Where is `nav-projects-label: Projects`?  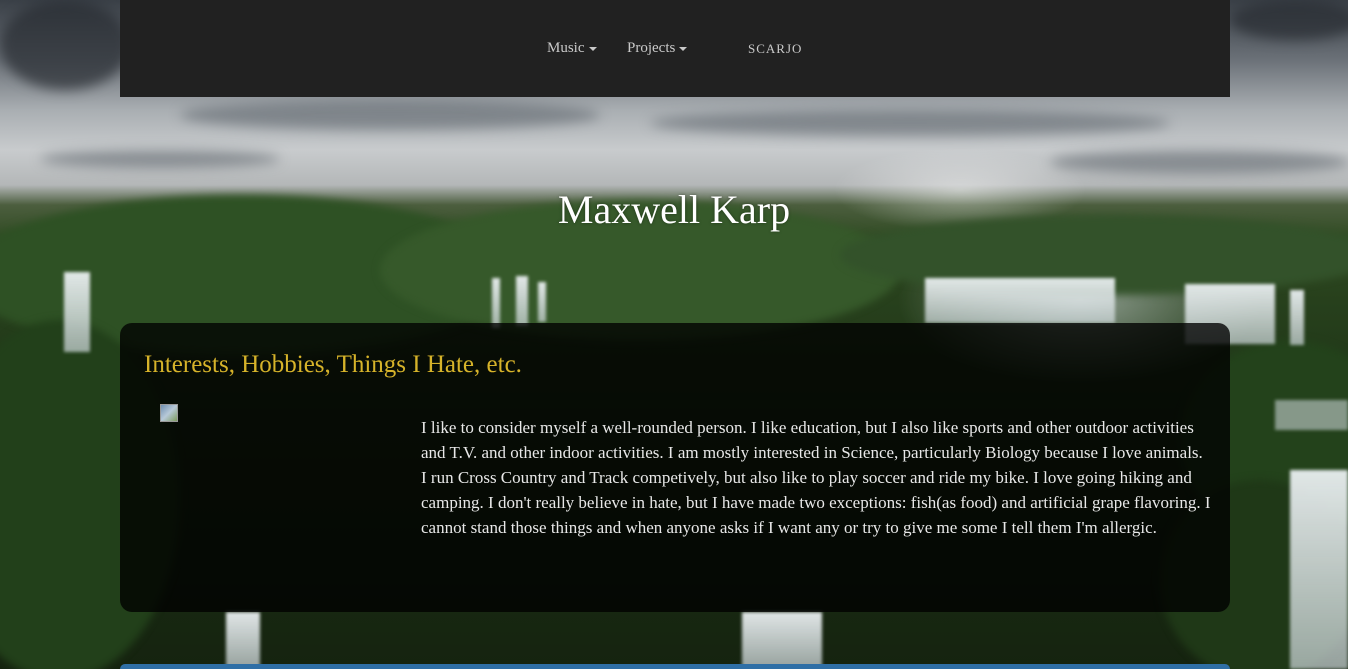
nav-projects-label: Projects is located at coordinates (651, 48).